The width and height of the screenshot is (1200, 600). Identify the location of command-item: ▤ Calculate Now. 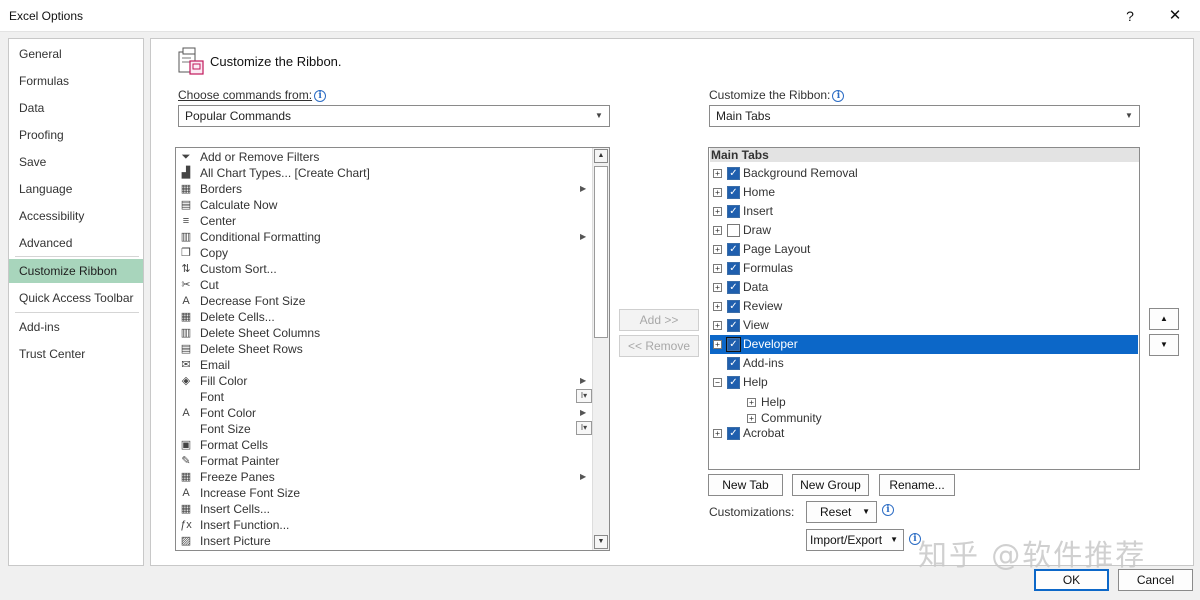
(383, 205).